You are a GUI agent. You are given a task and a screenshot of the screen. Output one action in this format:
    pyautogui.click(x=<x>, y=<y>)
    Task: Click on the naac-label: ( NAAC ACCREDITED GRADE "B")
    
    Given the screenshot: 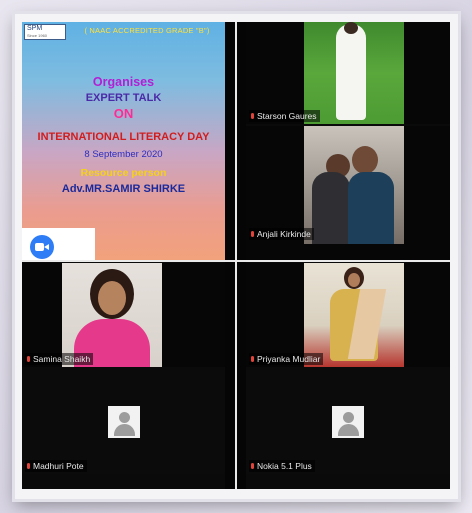 What is the action you would take?
    pyautogui.click(x=147, y=30)
    